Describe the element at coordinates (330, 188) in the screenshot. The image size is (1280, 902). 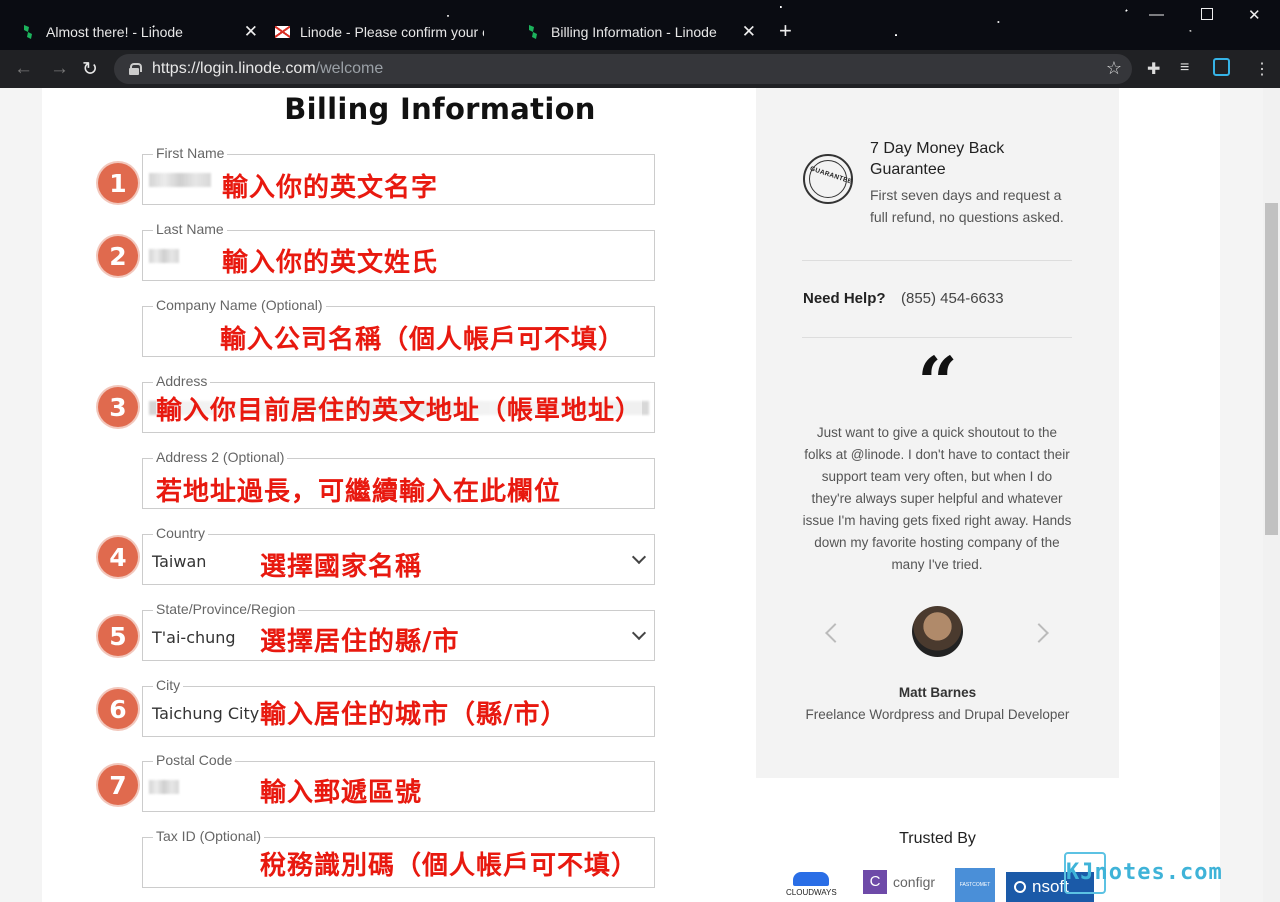
I see `annotation: 輸入你的英文名字` at that location.